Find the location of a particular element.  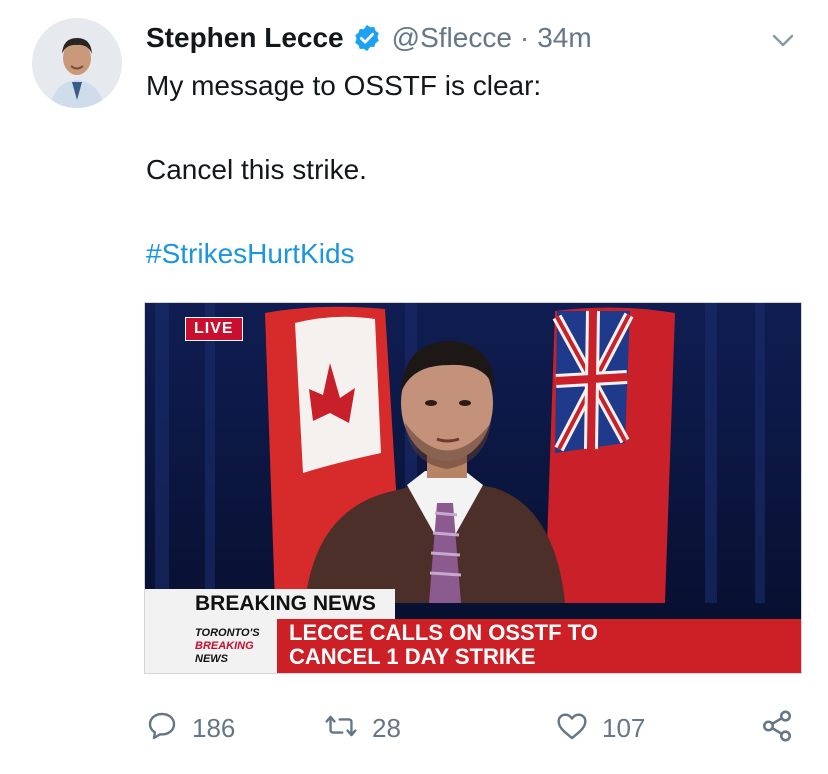

avatar-image is located at coordinates (77, 63).